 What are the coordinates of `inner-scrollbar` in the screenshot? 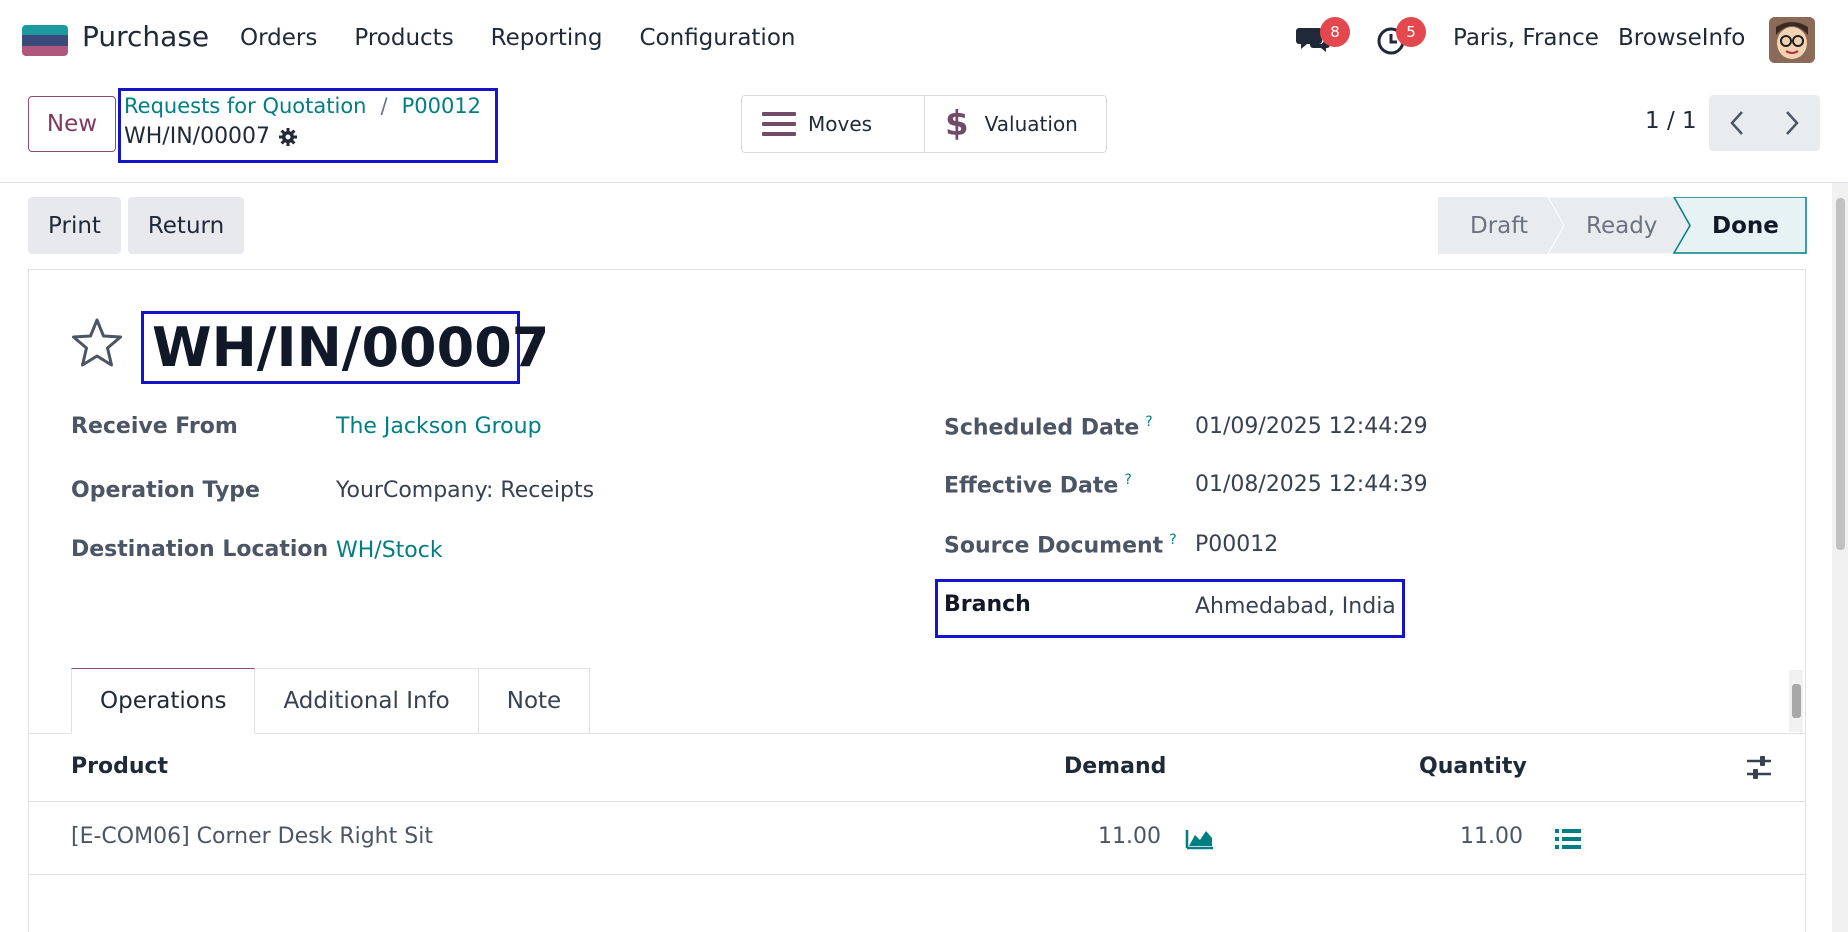 It's located at (1796, 701).